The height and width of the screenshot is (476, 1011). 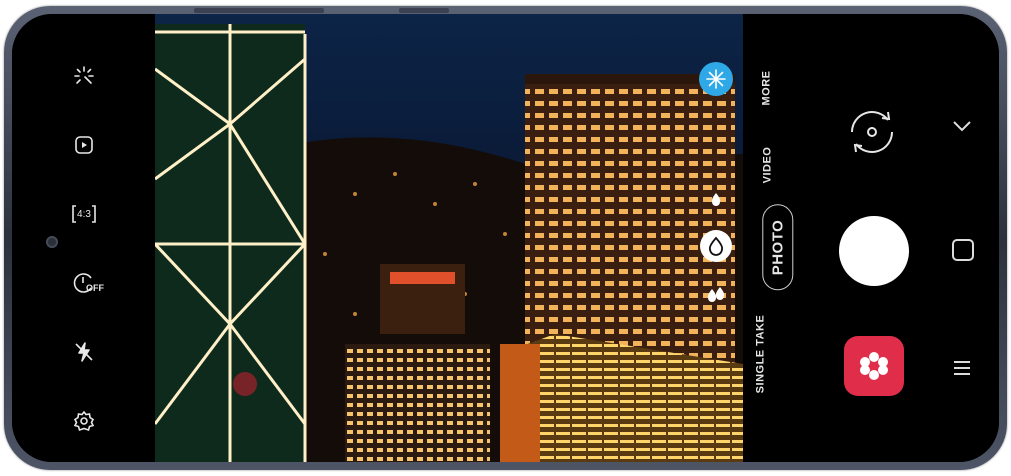 I want to click on square-home-icon, so click(x=963, y=250).